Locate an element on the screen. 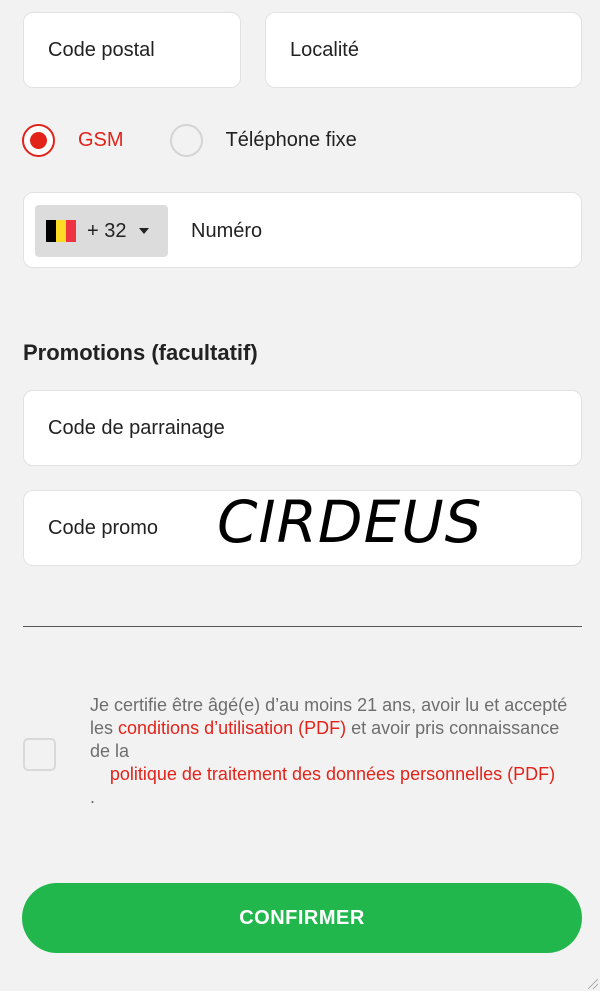  radio-gsm is located at coordinates (38, 140).